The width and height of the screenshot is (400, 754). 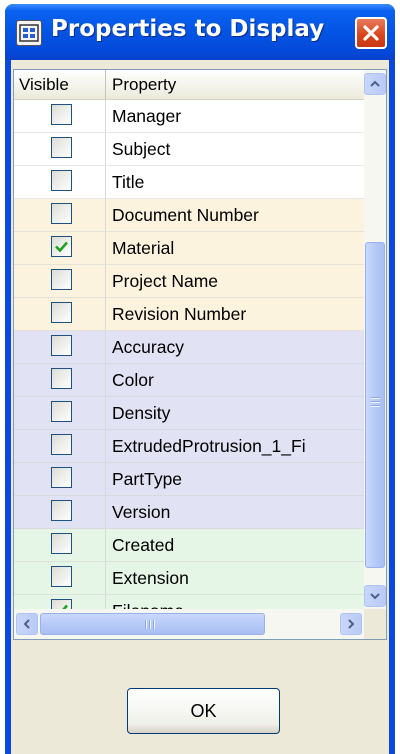 I want to click on table-row: Accuracy, so click(x=189, y=347).